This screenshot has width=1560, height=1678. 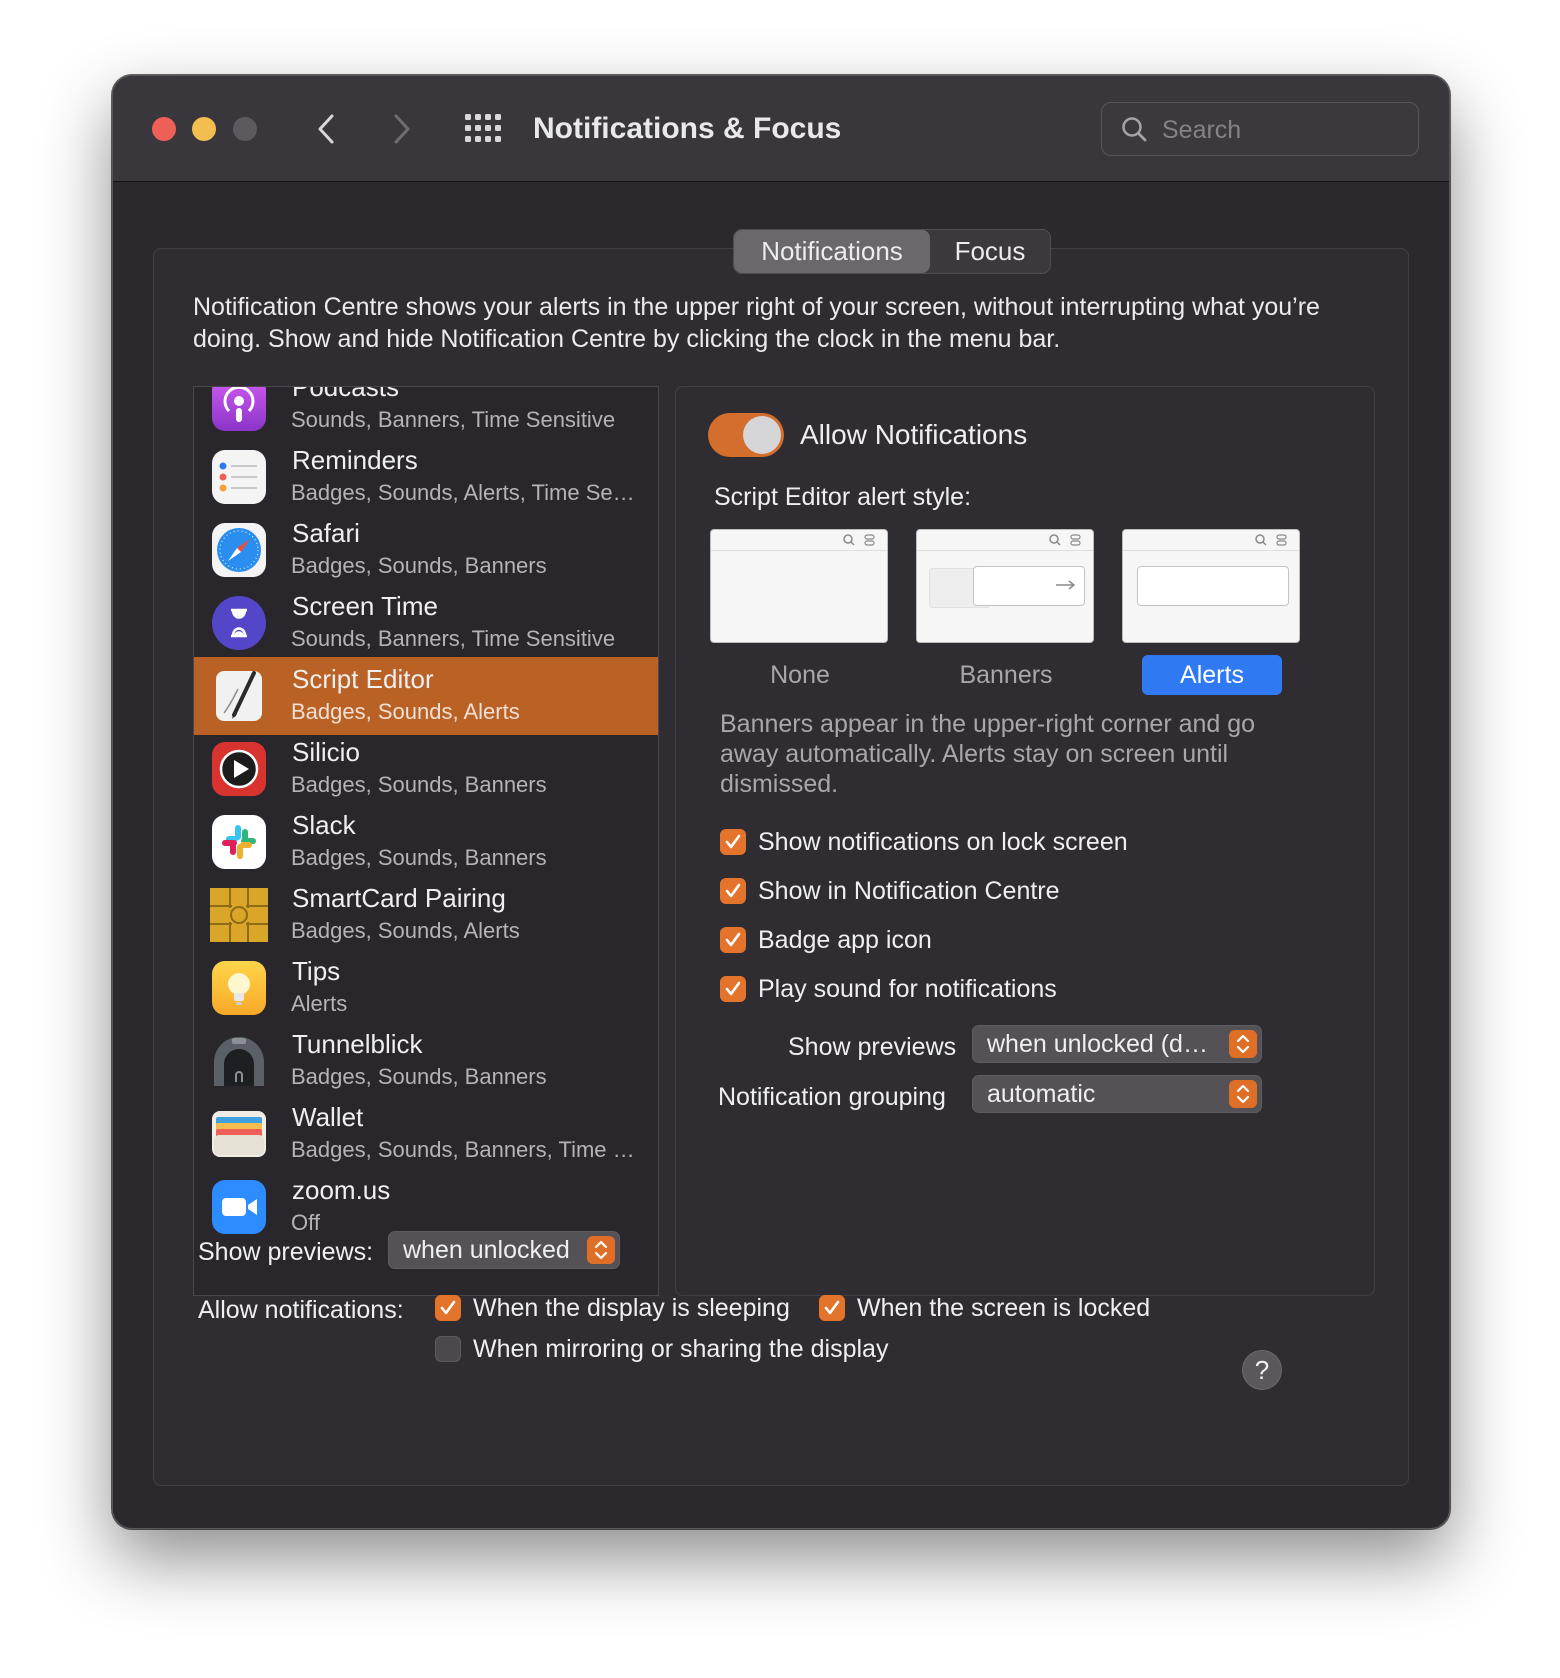 I want to click on forward-button, so click(x=401, y=129).